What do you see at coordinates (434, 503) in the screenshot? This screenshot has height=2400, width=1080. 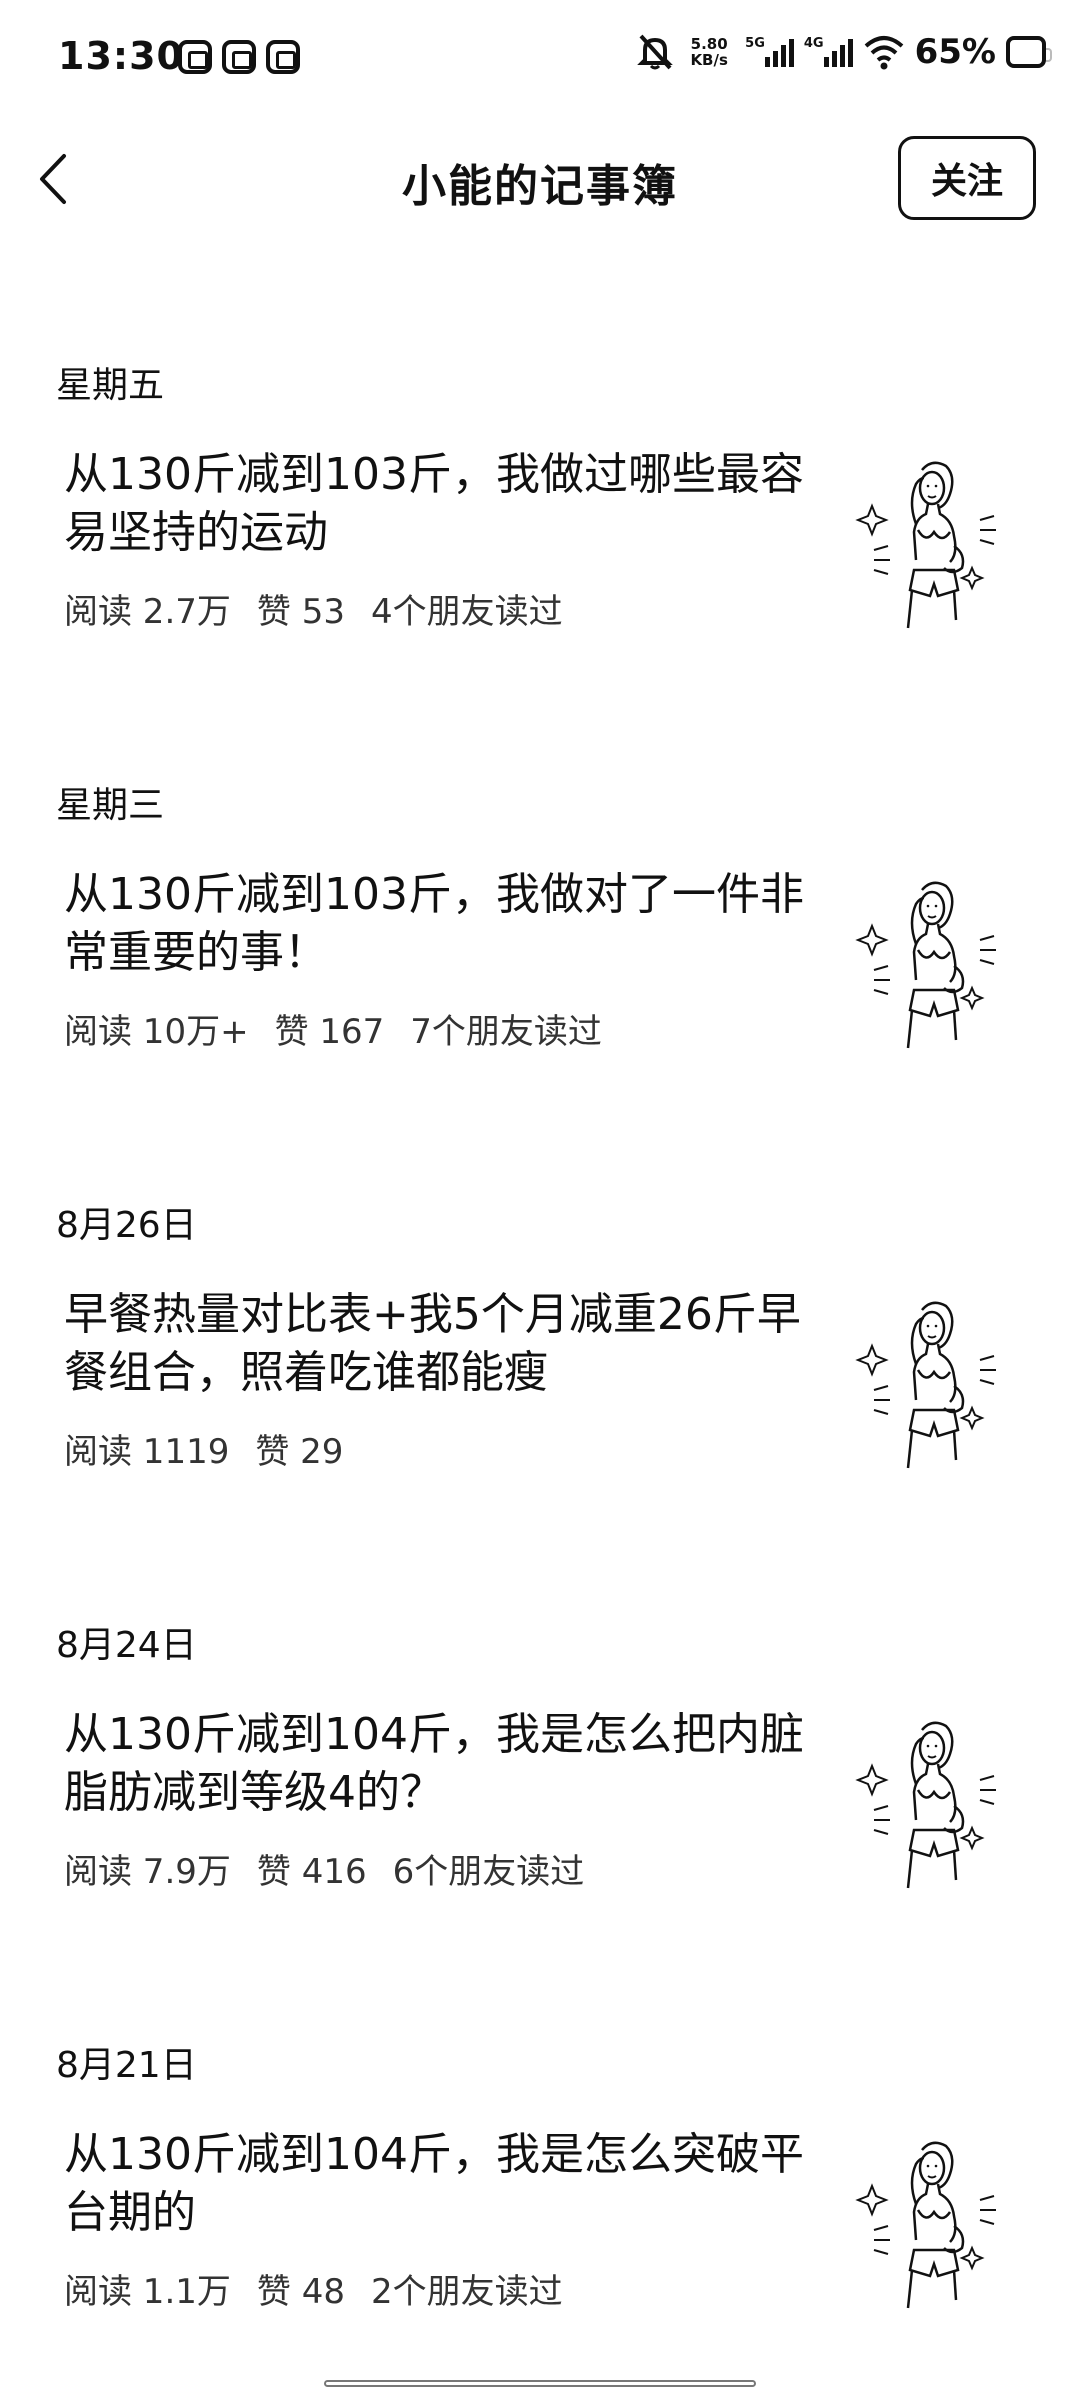 I see `article-title: 从130斤减到103斤，我做过哪些最容易坚持的运动` at bounding box center [434, 503].